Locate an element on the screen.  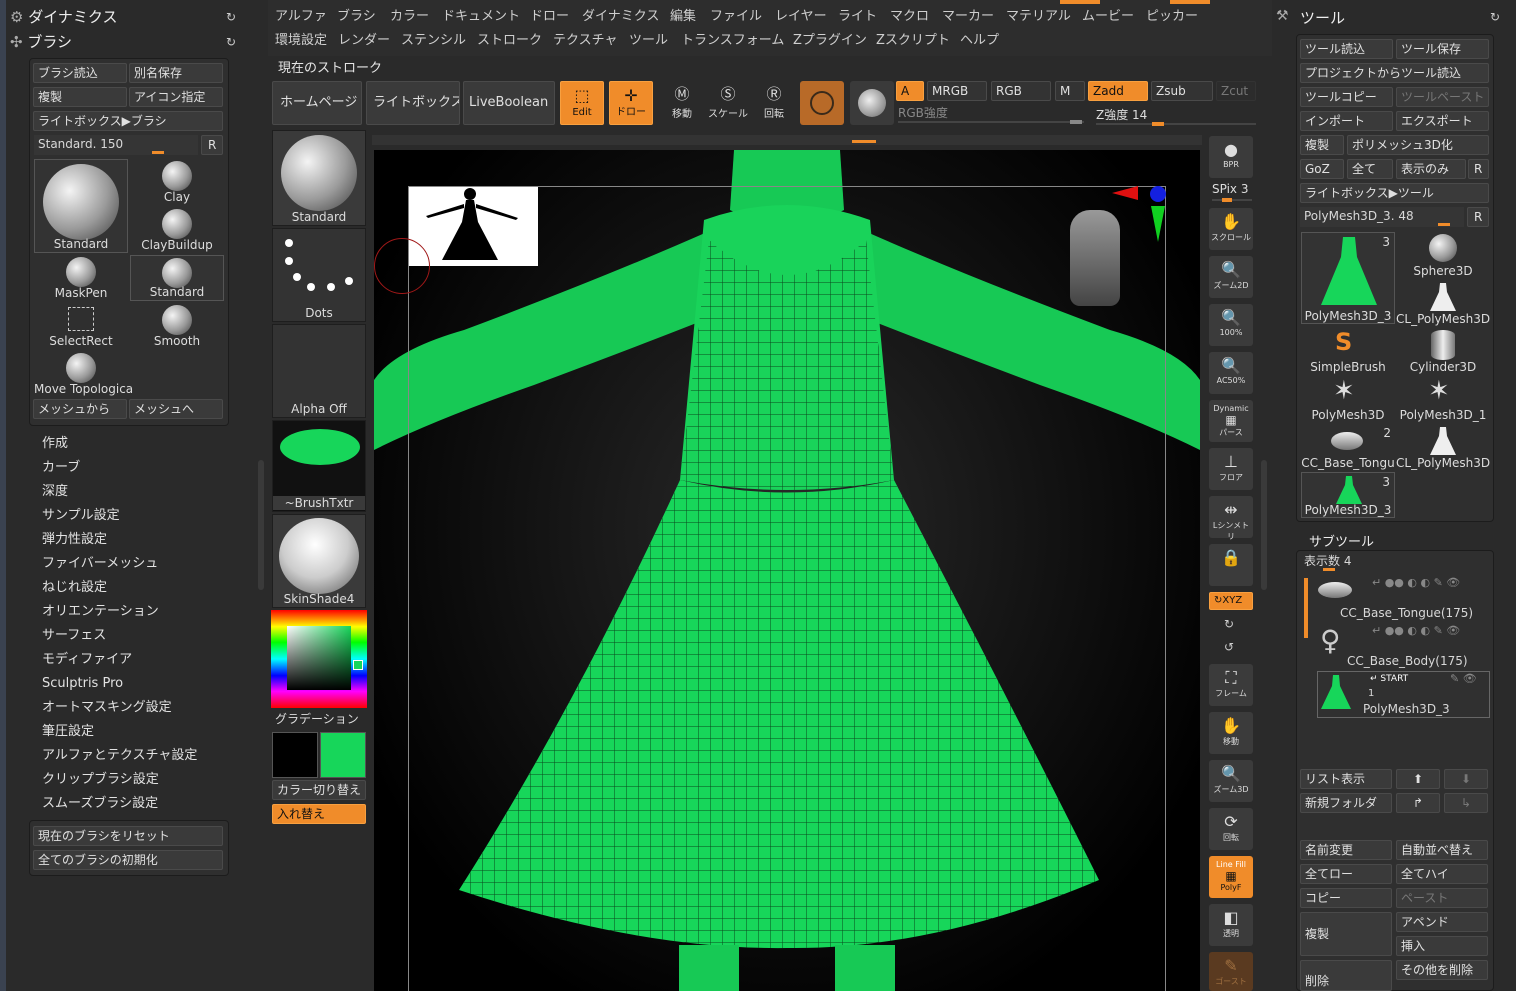
menu-color: カラー is located at coordinates (409, 17).